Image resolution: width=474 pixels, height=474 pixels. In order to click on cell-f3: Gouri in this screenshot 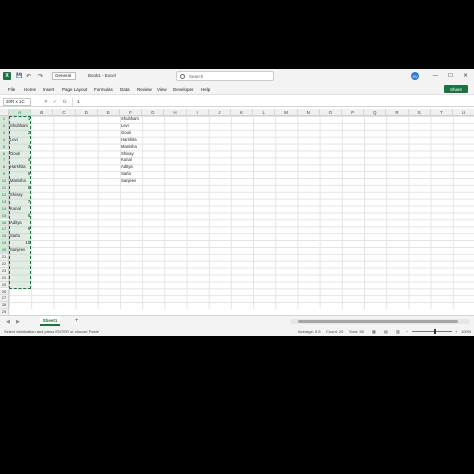, I will do `click(137, 133)`.